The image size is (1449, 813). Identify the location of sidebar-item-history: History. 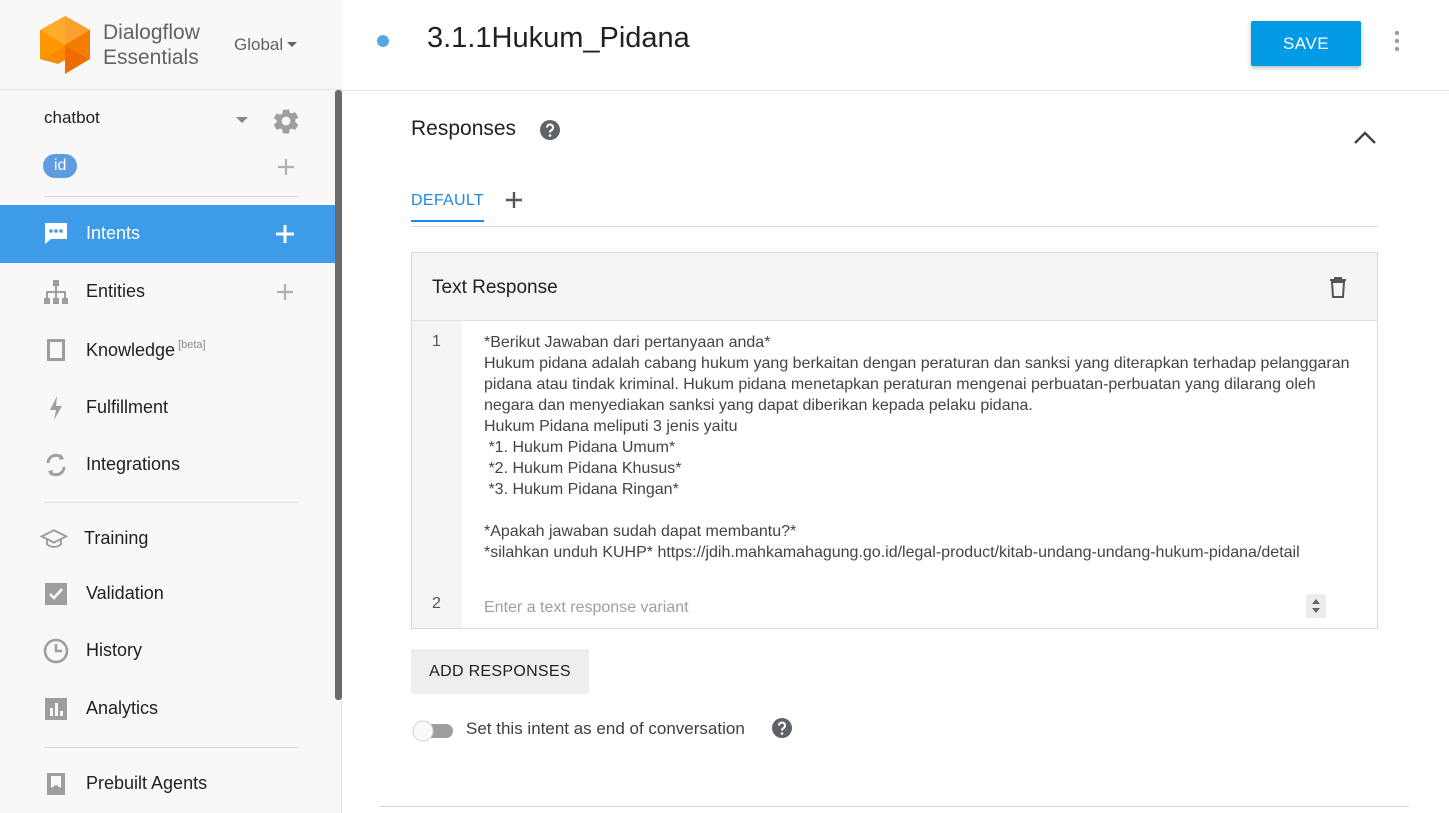
(167, 651).